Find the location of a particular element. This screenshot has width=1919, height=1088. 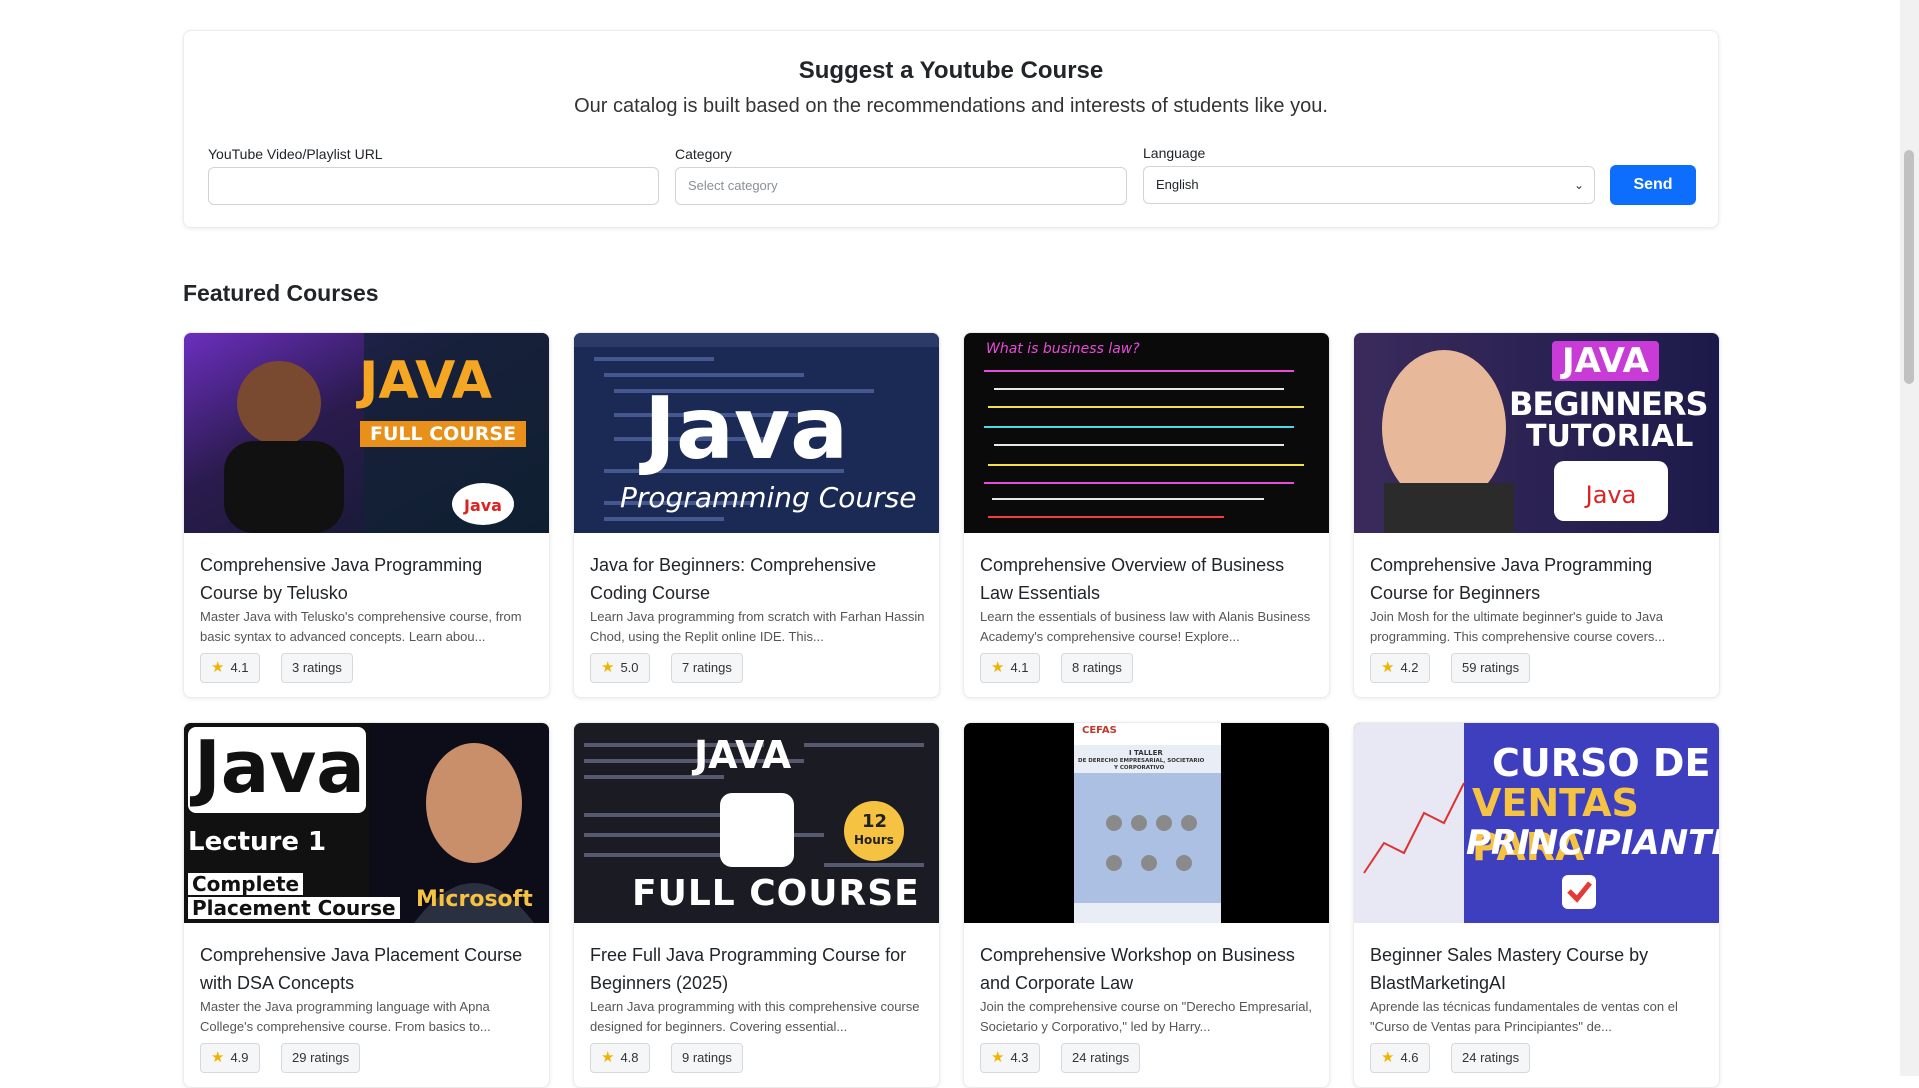

rating-badge: ★ 4.6 is located at coordinates (1400, 1058).